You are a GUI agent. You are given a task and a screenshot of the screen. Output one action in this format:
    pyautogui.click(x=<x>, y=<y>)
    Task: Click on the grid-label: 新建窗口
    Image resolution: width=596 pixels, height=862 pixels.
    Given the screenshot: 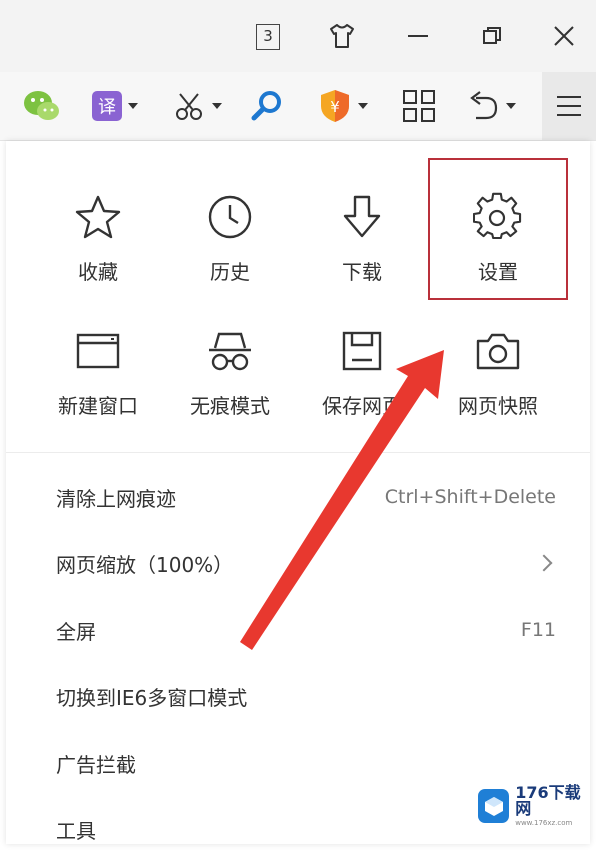 What is the action you would take?
    pyautogui.click(x=98, y=406)
    